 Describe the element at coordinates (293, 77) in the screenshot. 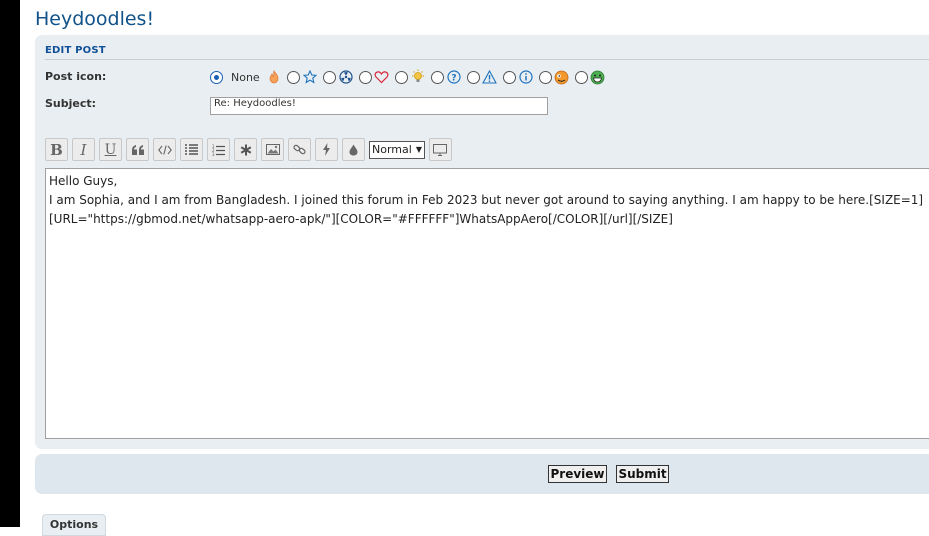

I see `post-icon-radio-star` at that location.